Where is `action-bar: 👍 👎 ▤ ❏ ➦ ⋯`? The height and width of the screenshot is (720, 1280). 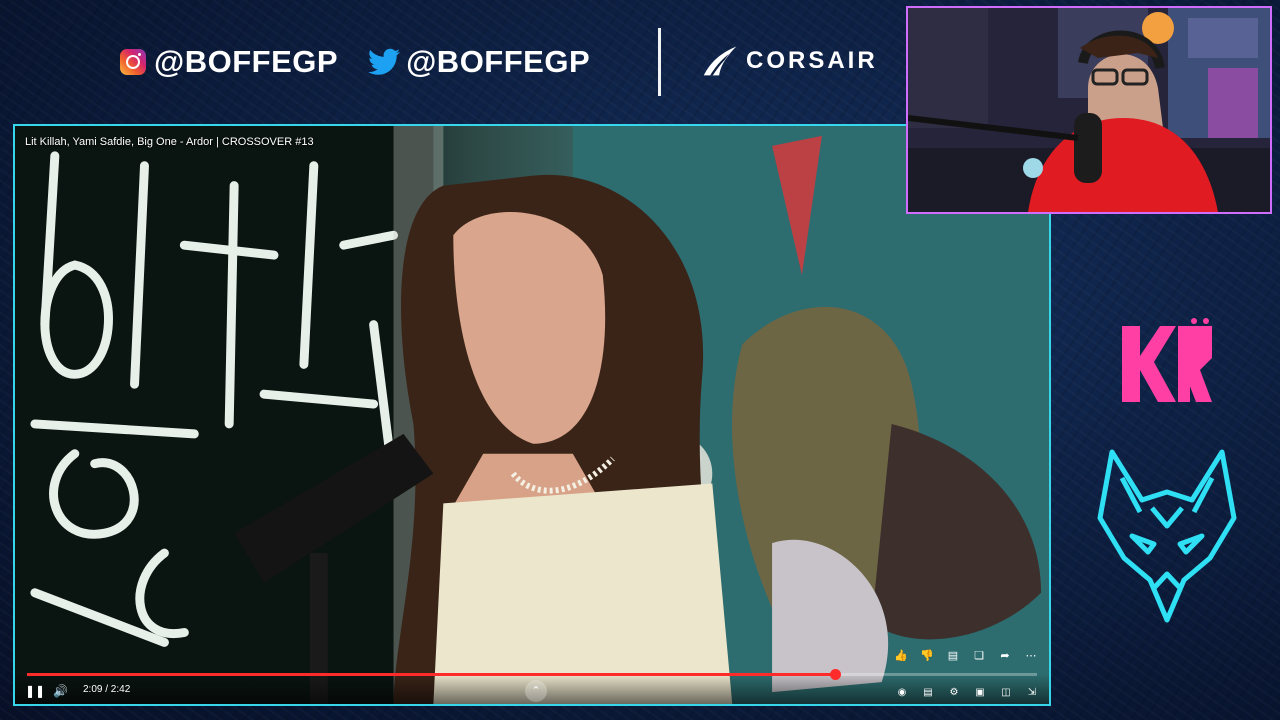
action-bar: 👍 👎 ▤ ❏ ➦ ⋯ is located at coordinates (966, 656).